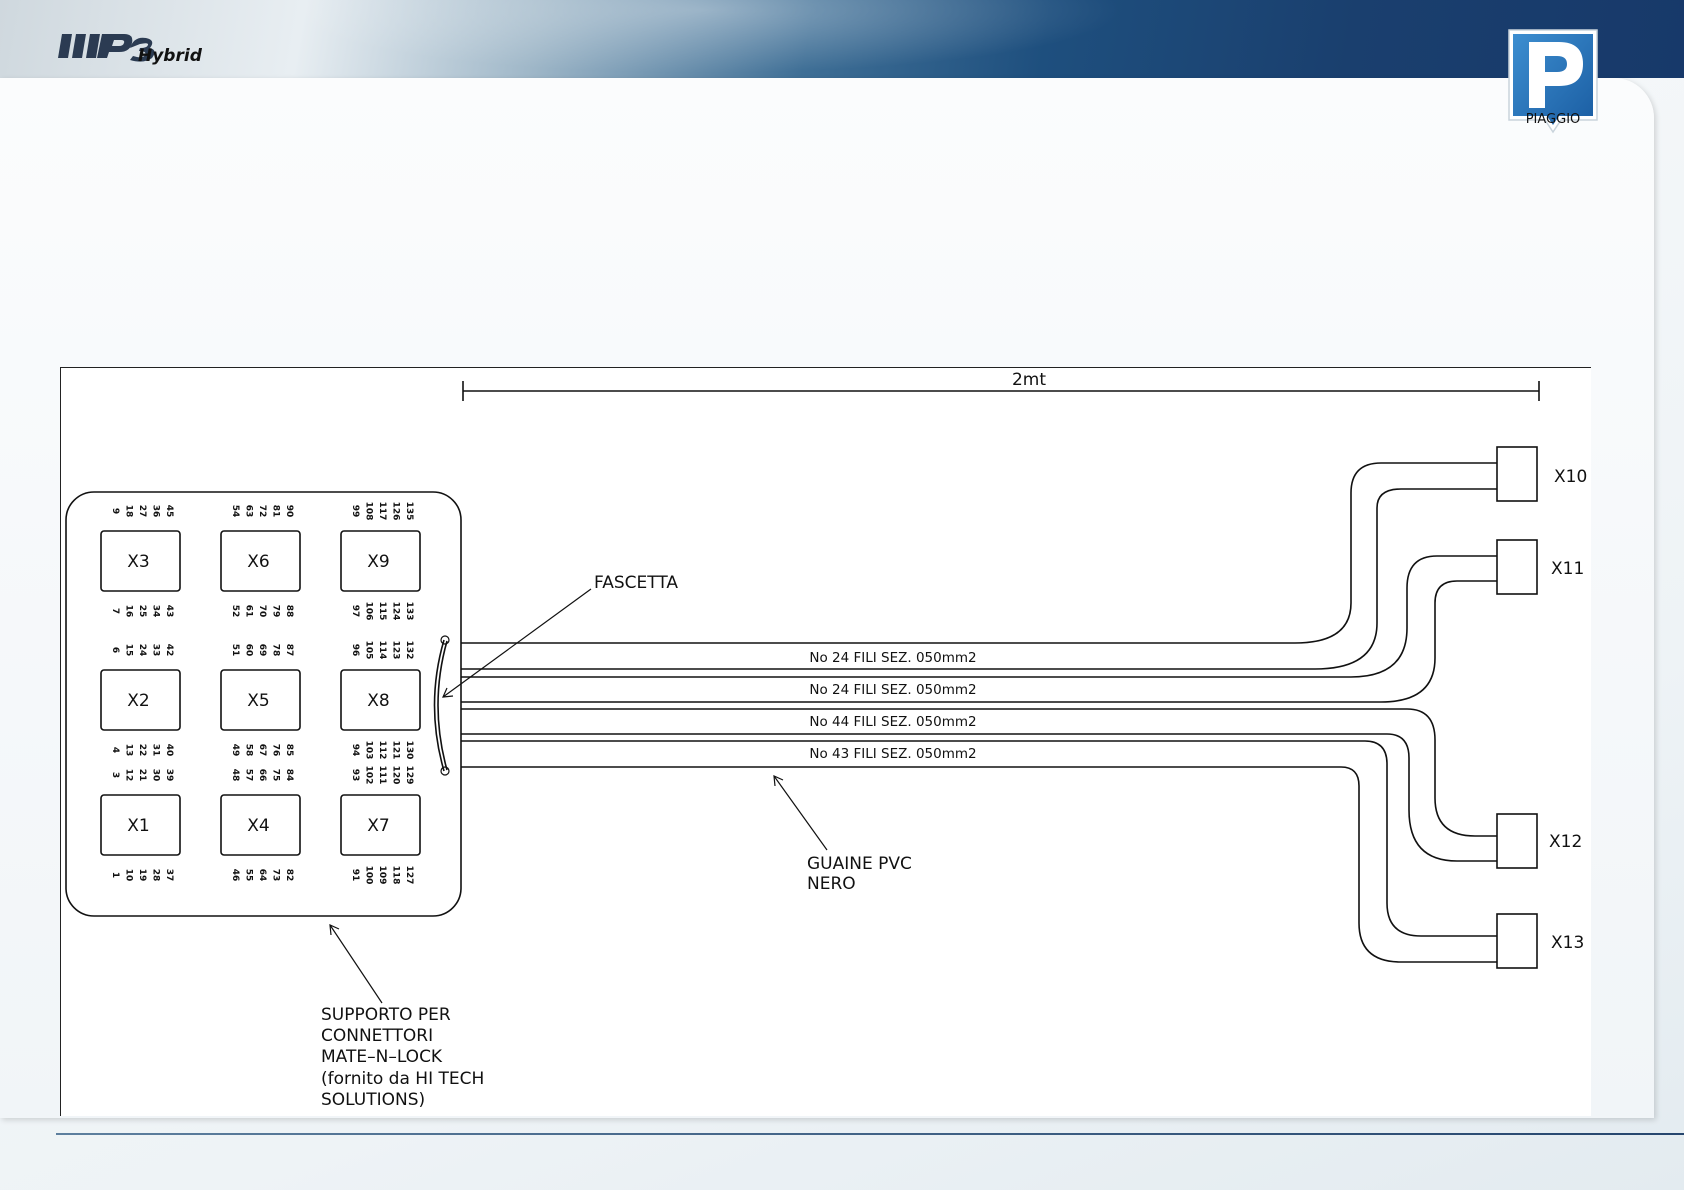  I want to click on connector-x6-pin-top: 72, so click(262, 511).